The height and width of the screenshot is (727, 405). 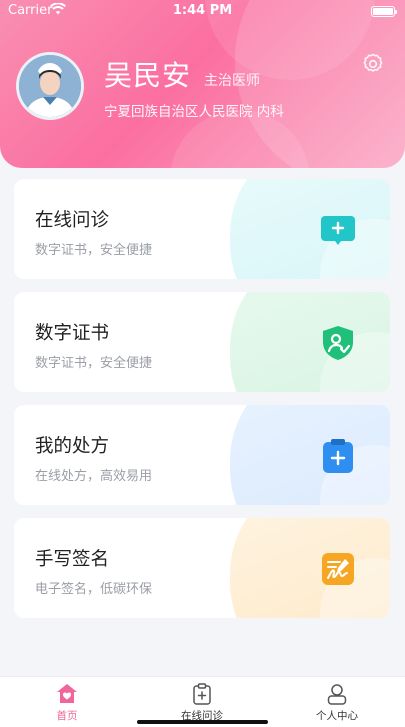 I want to click on clock: 1:44 PM, so click(x=202, y=10).